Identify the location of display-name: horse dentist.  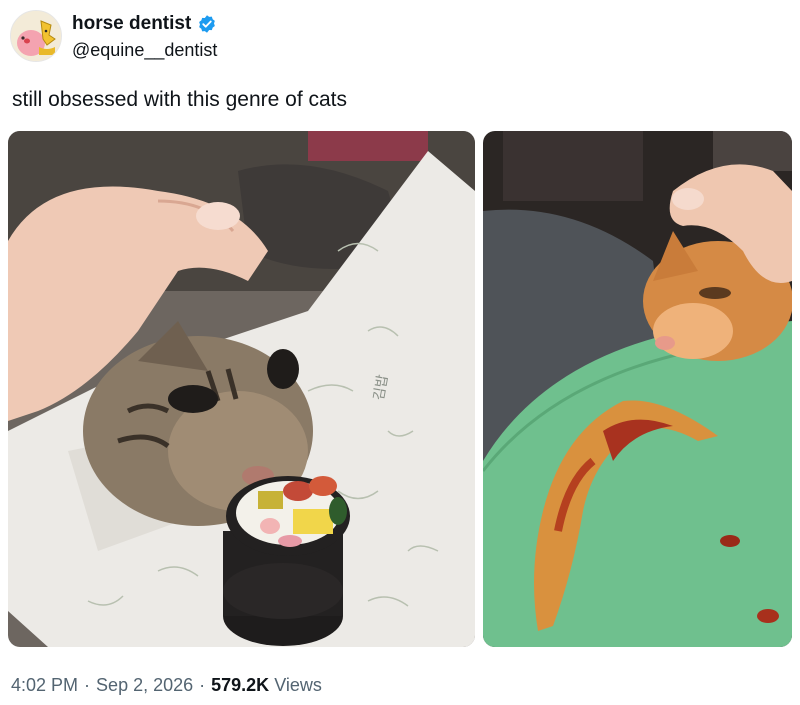
(131, 24).